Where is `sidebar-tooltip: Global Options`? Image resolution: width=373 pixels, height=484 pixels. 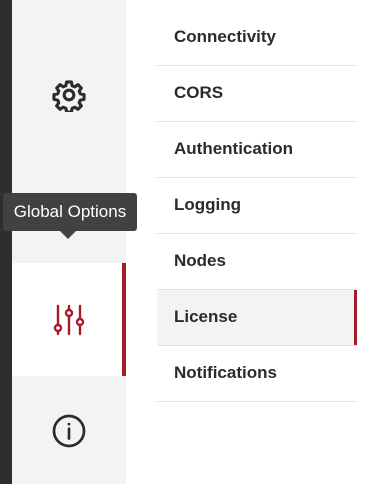 sidebar-tooltip: Global Options is located at coordinates (70, 216).